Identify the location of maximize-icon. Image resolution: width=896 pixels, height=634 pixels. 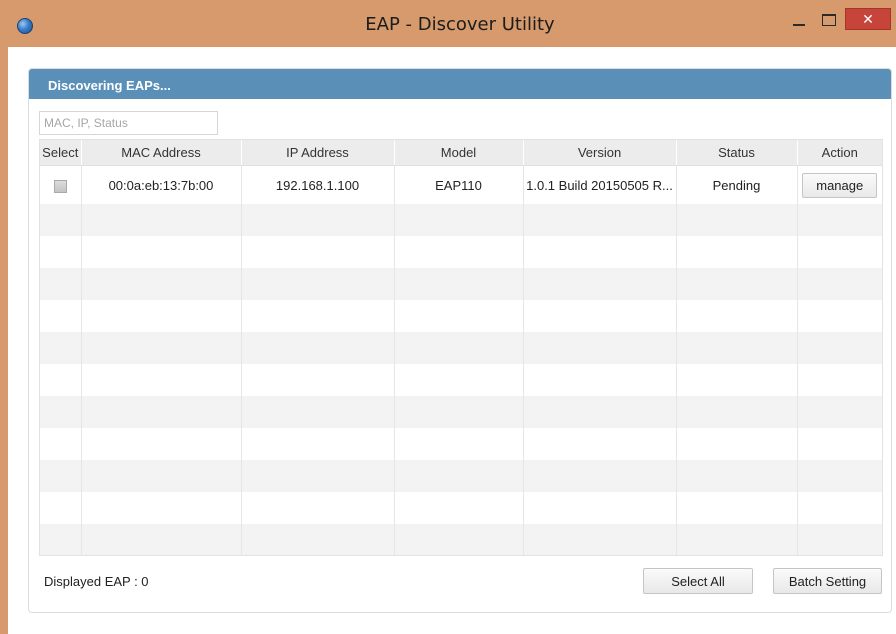
(829, 20).